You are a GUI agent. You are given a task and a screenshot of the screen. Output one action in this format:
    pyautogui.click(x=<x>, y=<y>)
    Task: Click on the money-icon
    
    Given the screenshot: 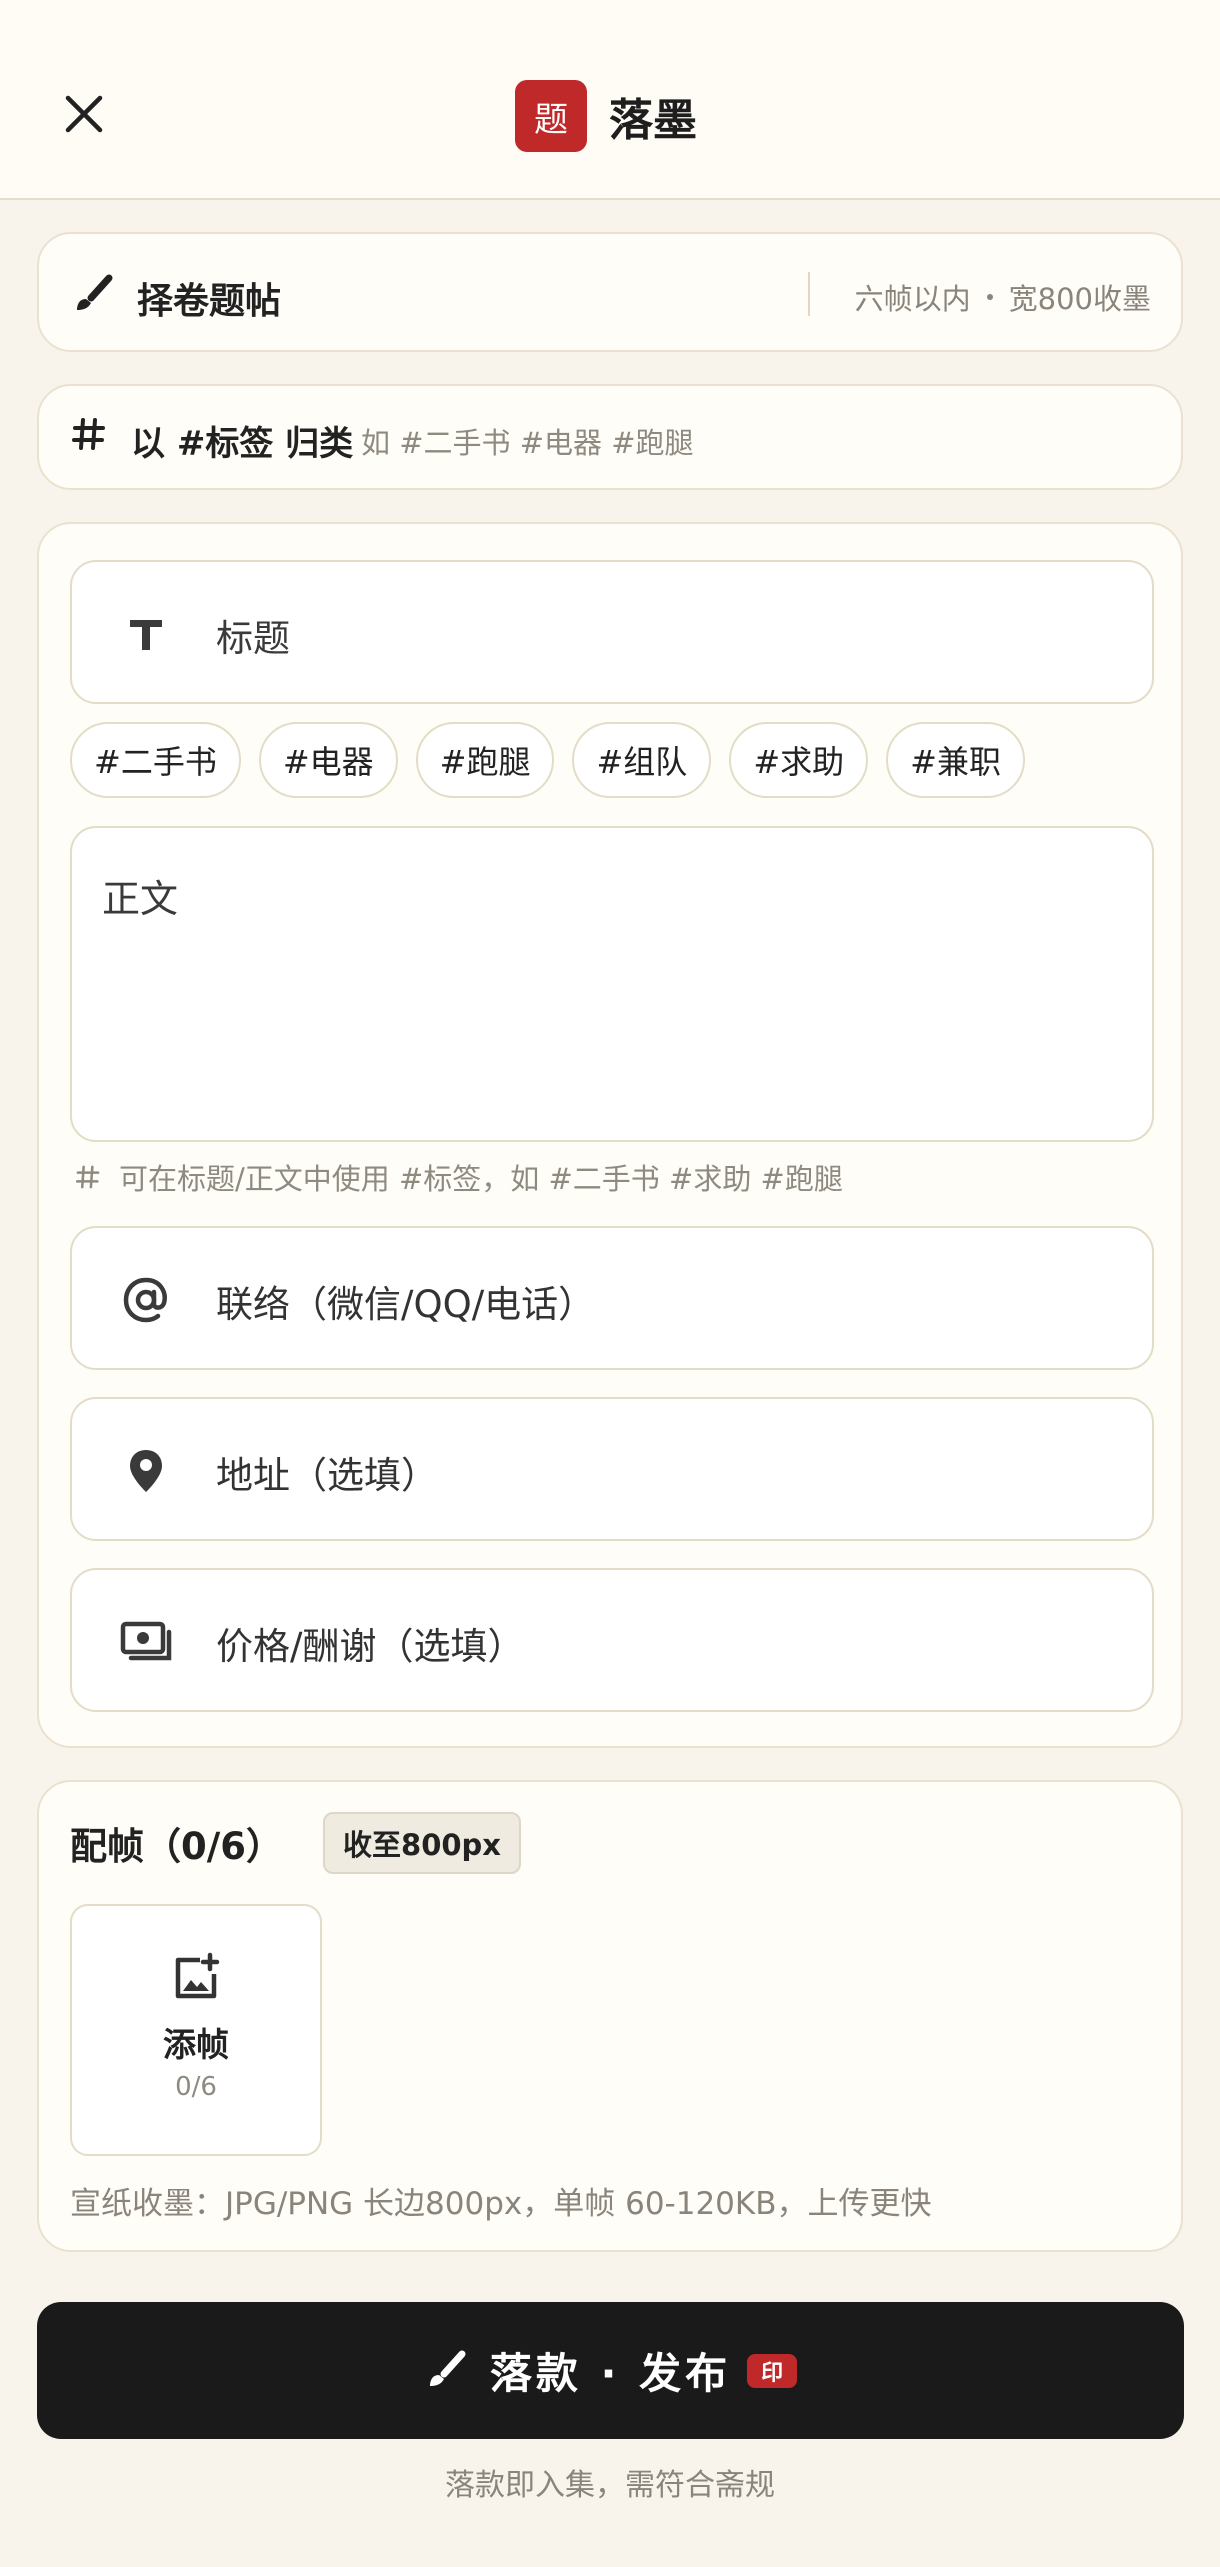 What is the action you would take?
    pyautogui.click(x=146, y=1642)
    